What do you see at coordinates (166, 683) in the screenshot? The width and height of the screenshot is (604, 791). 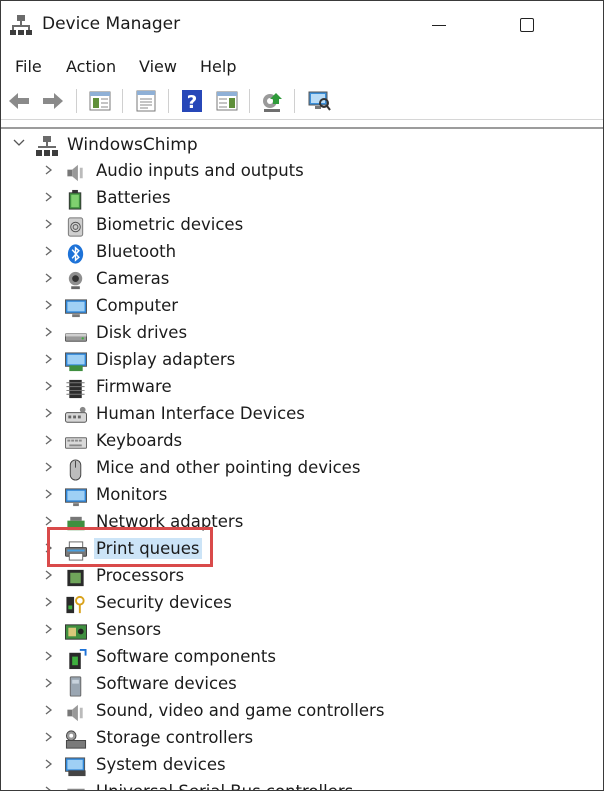 I see `tree-item-label: Software devices` at bounding box center [166, 683].